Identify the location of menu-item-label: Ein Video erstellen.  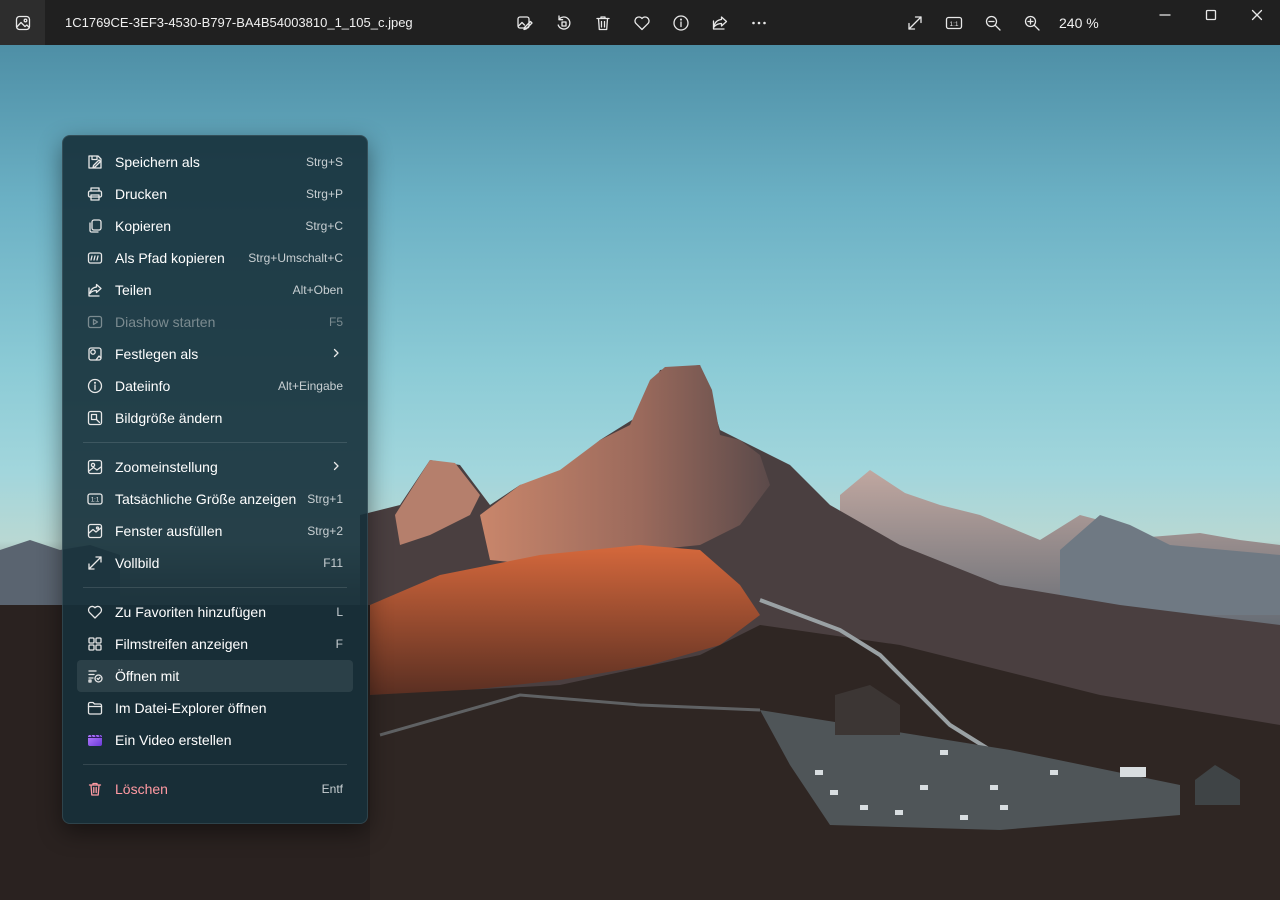
(173, 740).